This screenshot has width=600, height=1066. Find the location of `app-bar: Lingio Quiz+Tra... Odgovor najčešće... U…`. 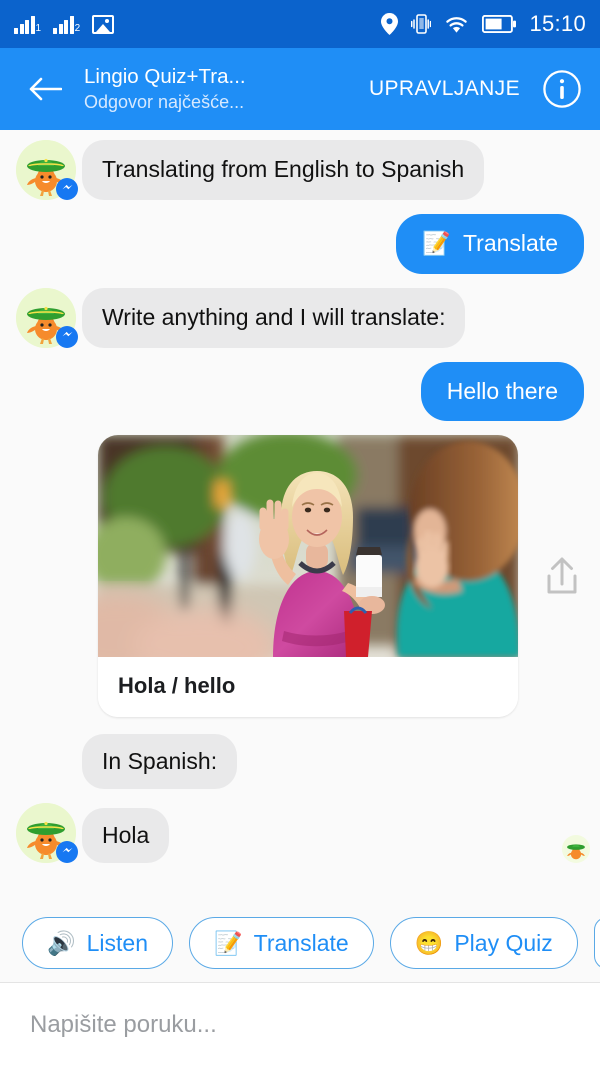

app-bar: Lingio Quiz+Tra... Odgovor najčešće... U… is located at coordinates (300, 89).